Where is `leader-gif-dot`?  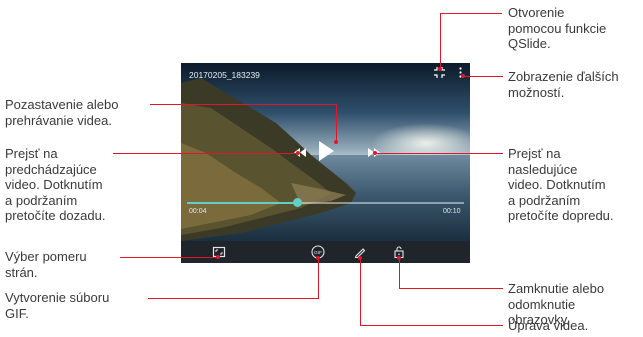 leader-gif-dot is located at coordinates (318, 258).